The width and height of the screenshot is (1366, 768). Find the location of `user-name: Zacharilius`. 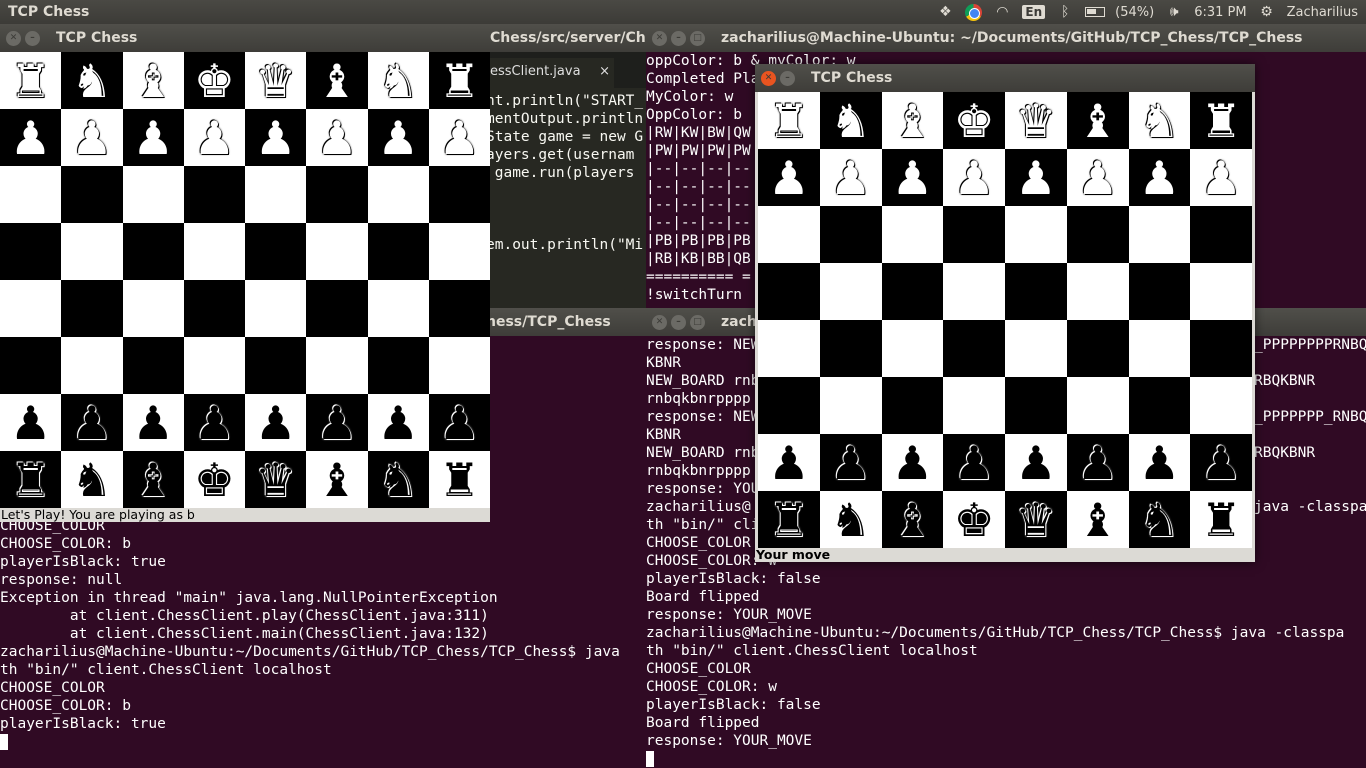

user-name: Zacharilius is located at coordinates (1322, 12).